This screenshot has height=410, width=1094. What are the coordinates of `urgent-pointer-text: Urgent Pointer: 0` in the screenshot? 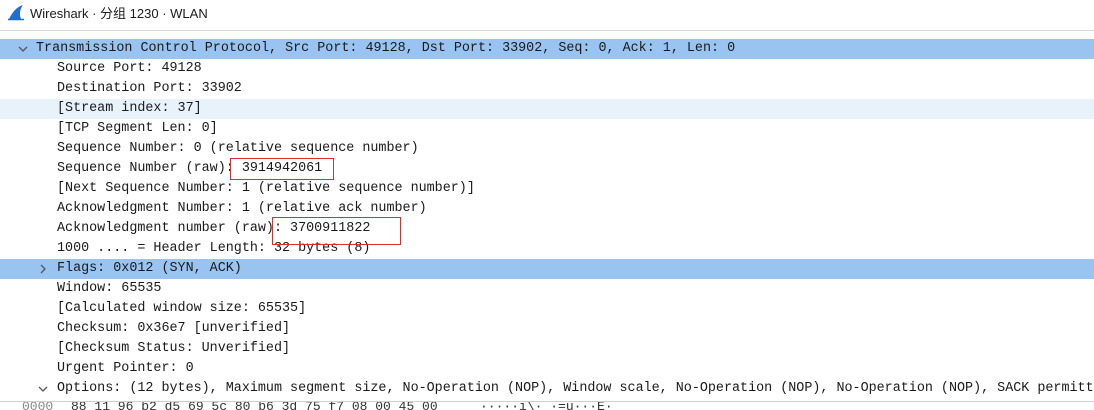 It's located at (125, 368).